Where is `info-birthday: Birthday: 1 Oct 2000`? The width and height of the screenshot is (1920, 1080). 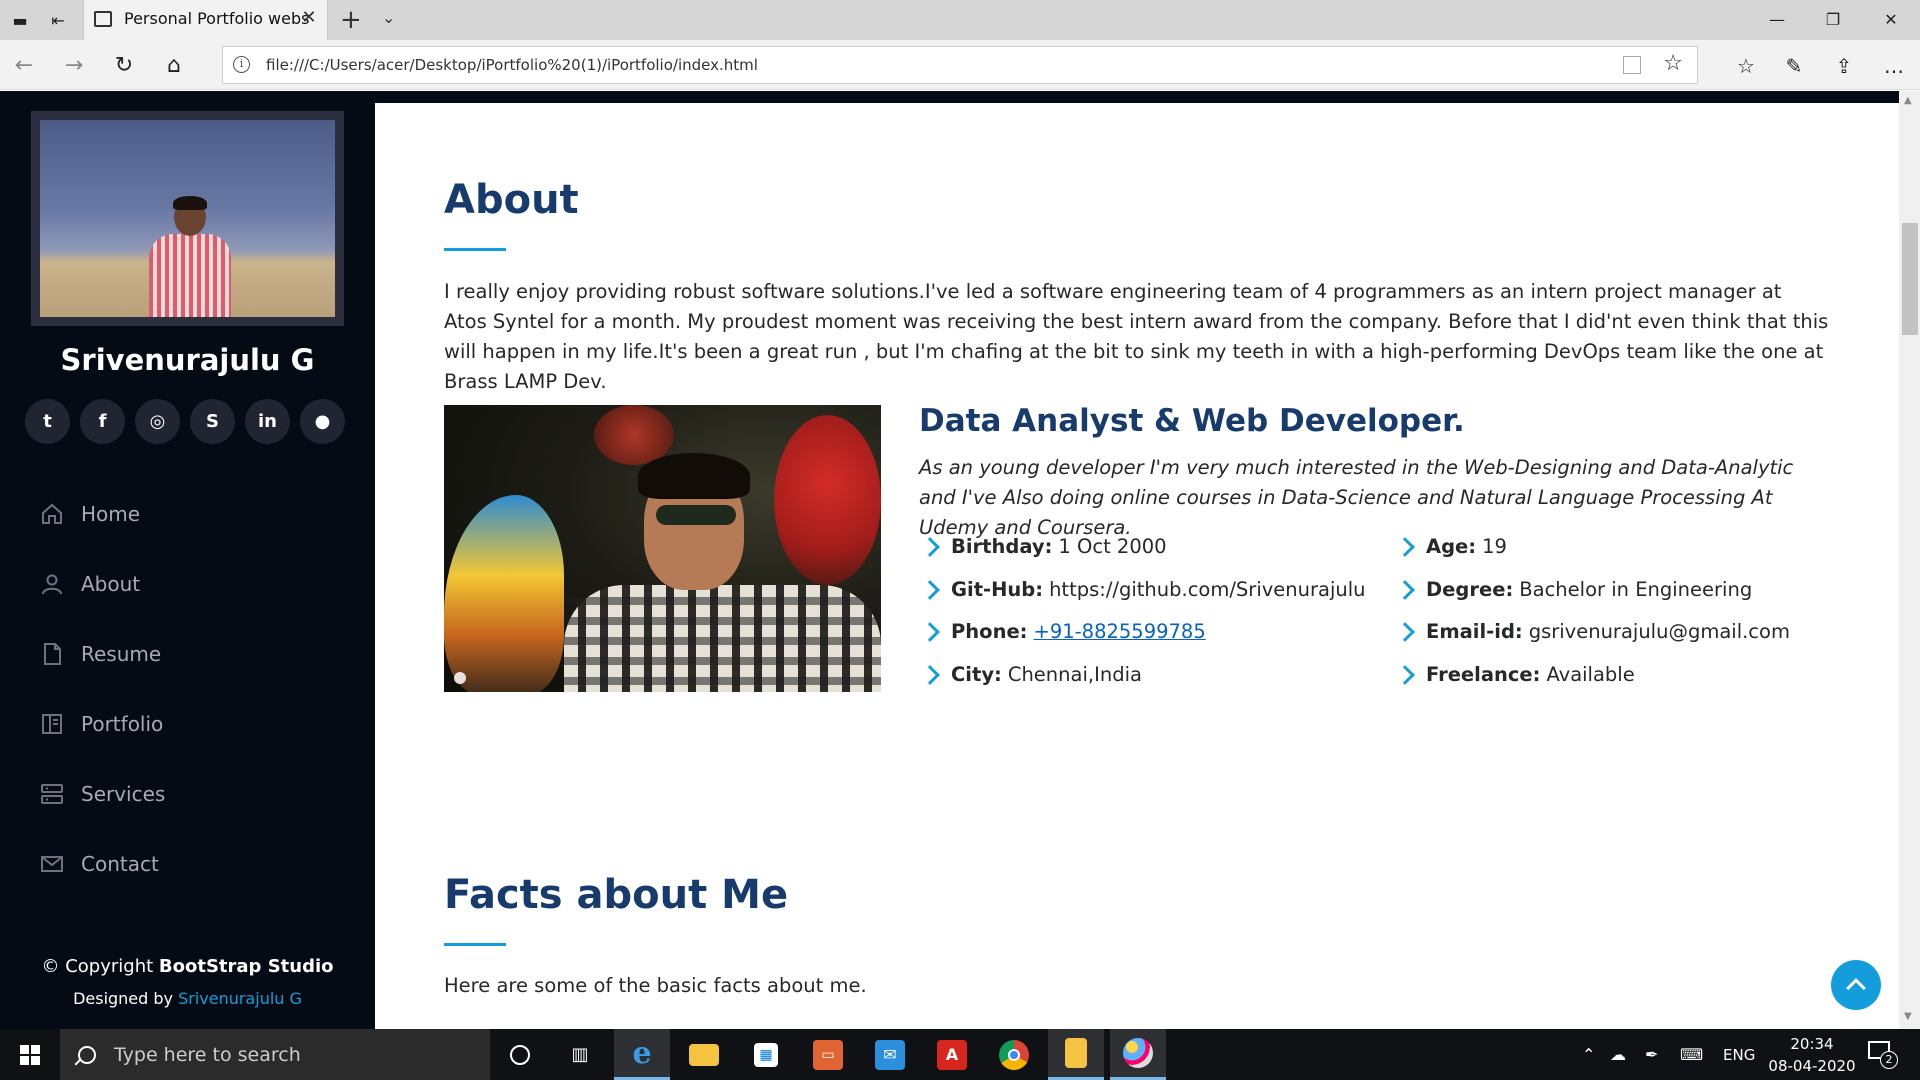 info-birthday: Birthday: 1 Oct 2000 is located at coordinates (1043, 546).